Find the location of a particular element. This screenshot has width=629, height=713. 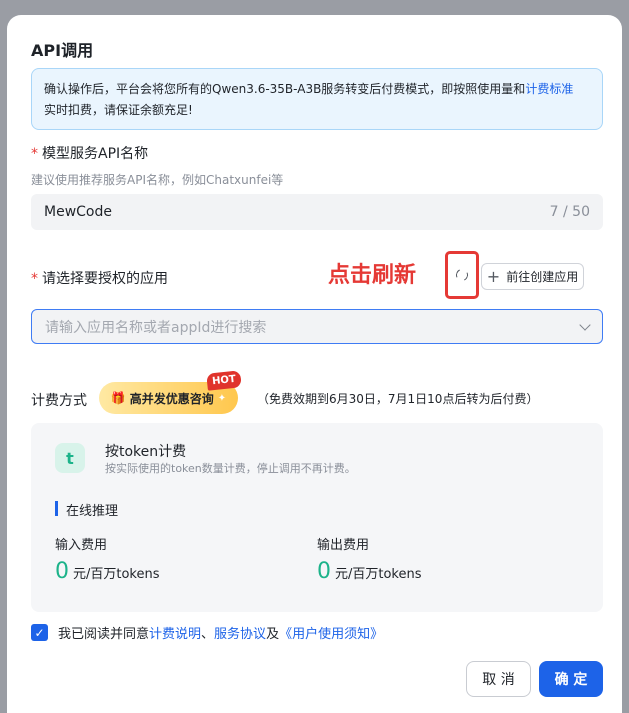

agreement-row: ✓ 我已阅读并同意计费说明、服务协议及《用户使用须知》 is located at coordinates (207, 632).